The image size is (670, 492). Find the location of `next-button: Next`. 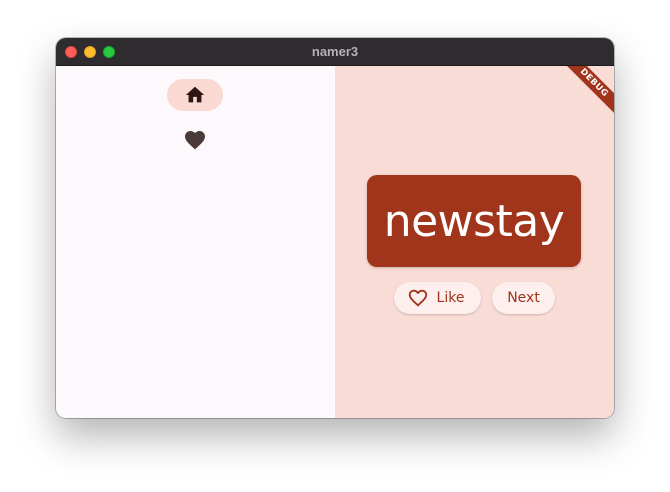

next-button: Next is located at coordinates (523, 298).